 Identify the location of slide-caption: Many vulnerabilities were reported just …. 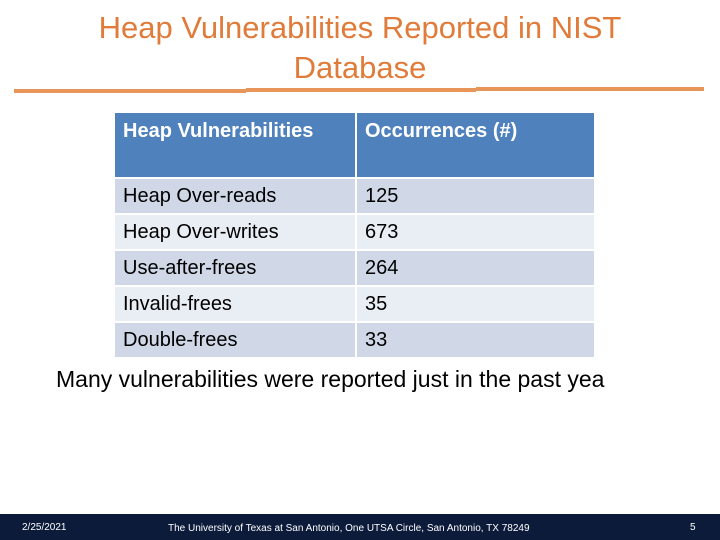
(330, 379).